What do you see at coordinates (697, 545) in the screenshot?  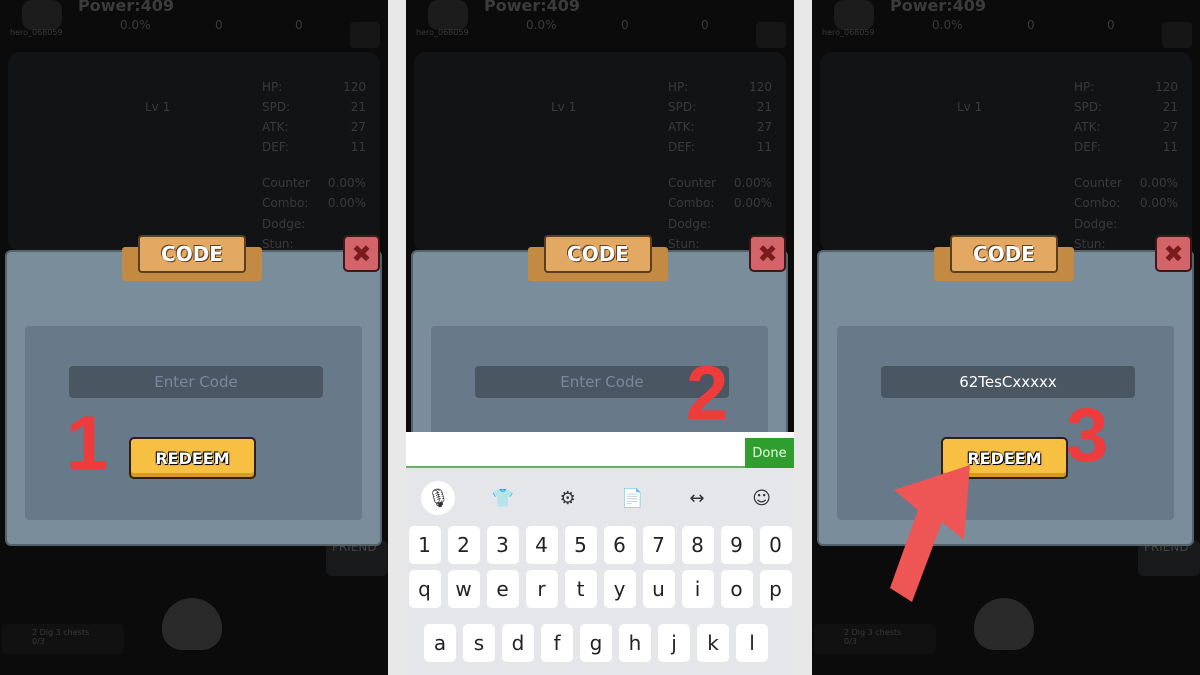 I see `key-8: 8` at bounding box center [697, 545].